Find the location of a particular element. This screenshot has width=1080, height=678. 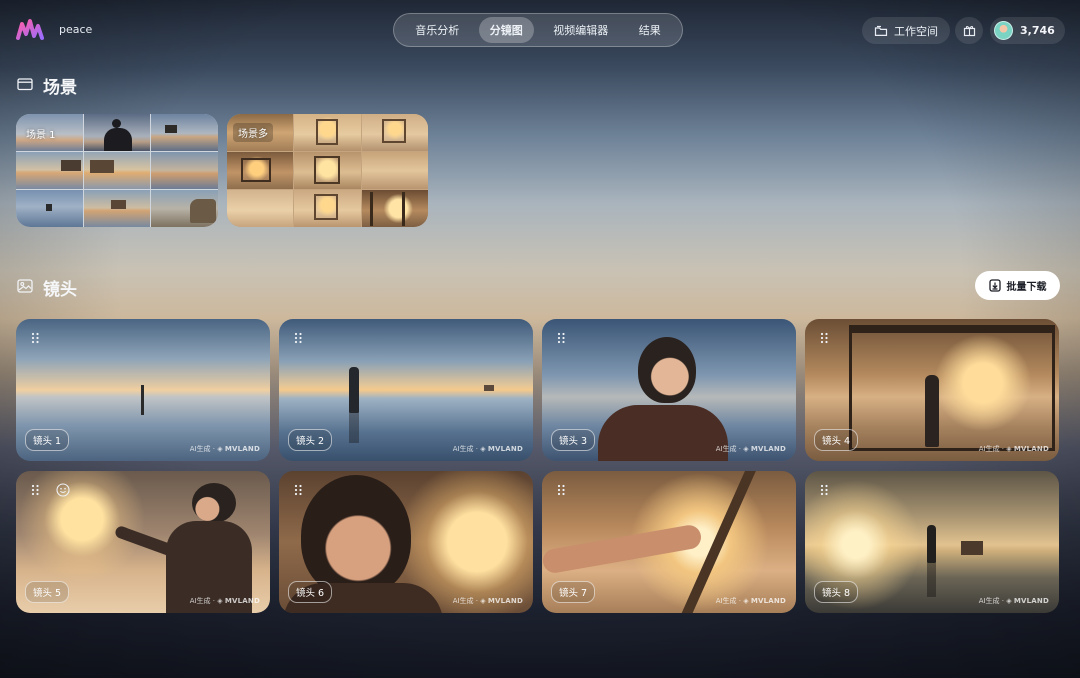

scene-label: 场景多 is located at coordinates (253, 132).